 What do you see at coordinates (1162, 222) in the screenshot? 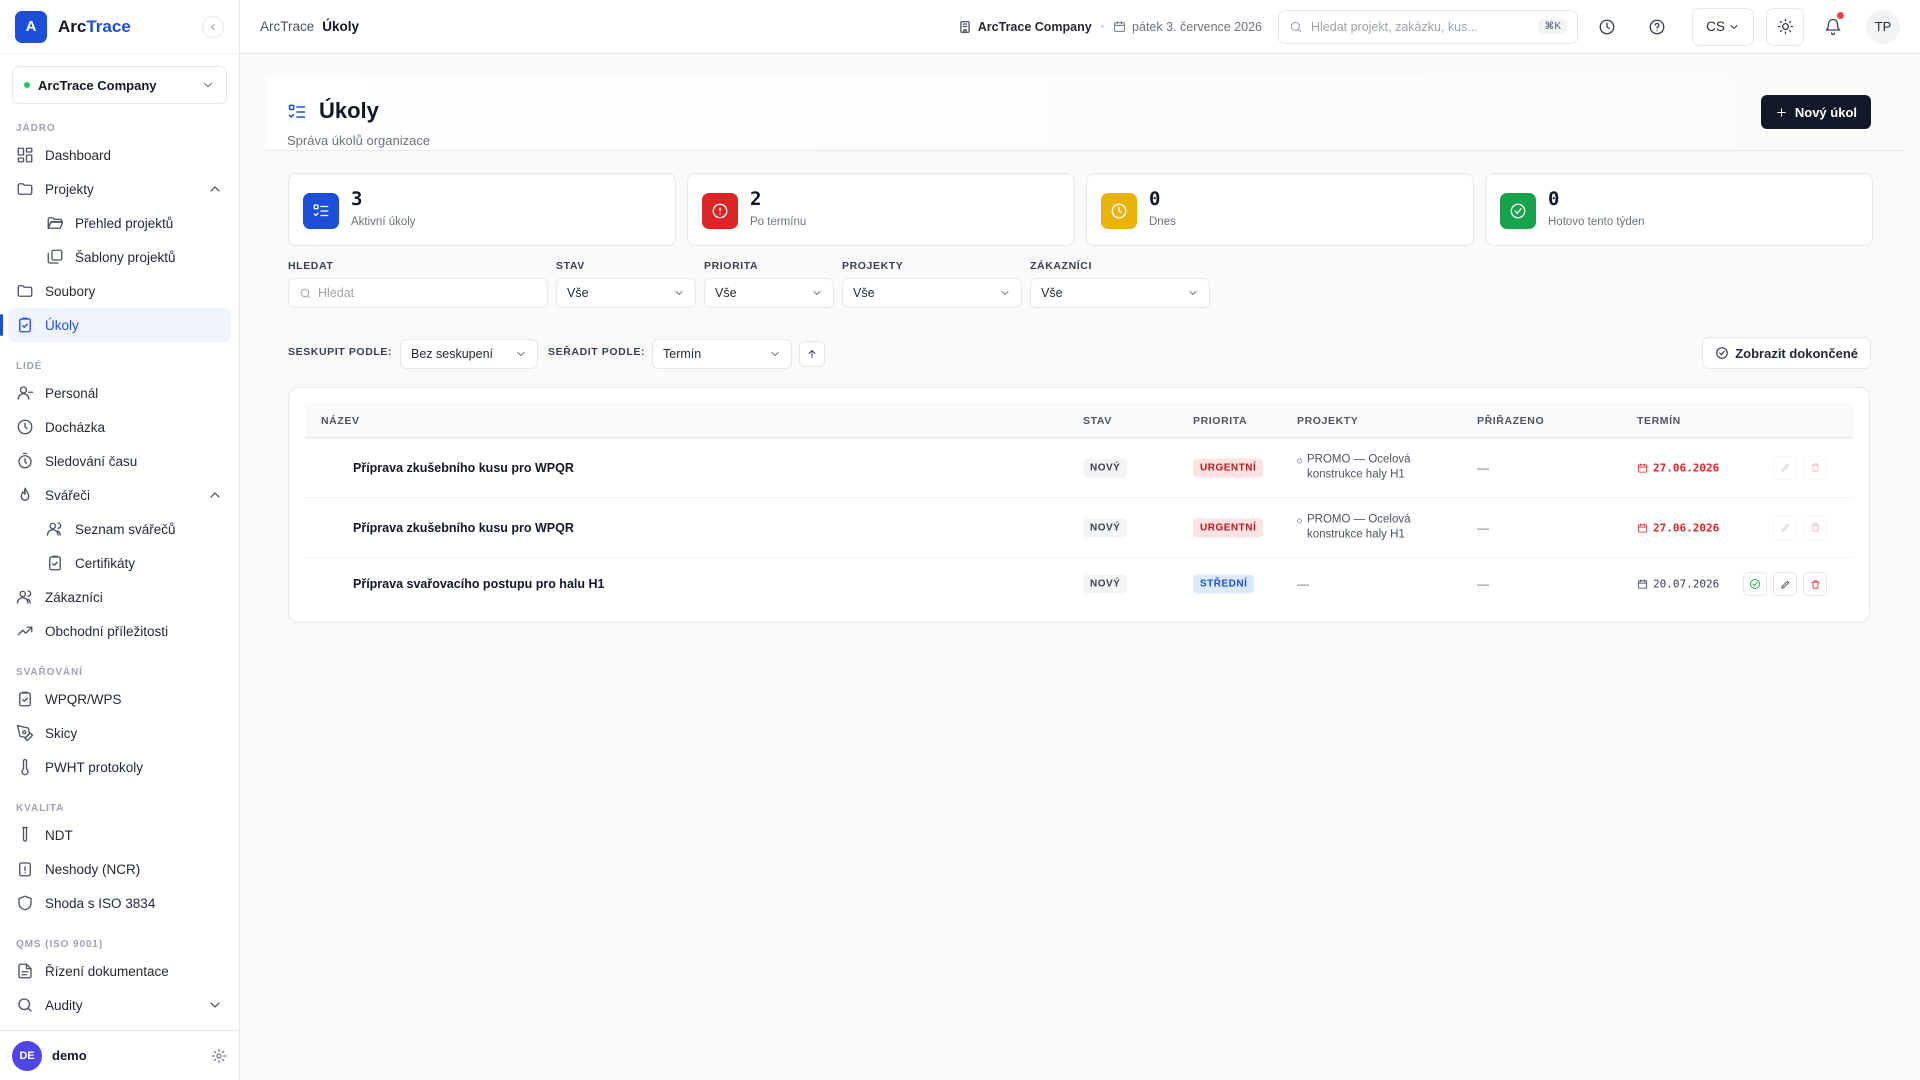
I see `stat-label: Dnes` at bounding box center [1162, 222].